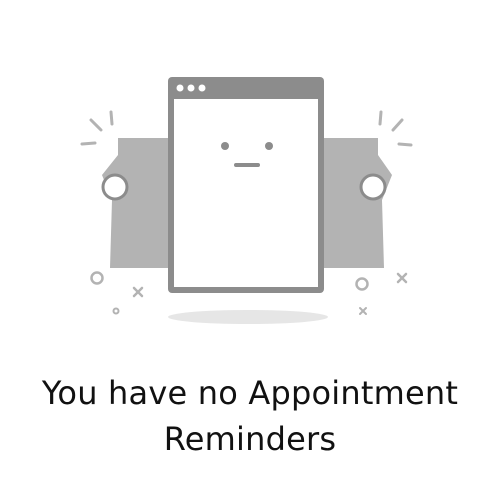 This screenshot has height=500, width=500. What do you see at coordinates (247, 165) in the screenshot?
I see `mouth-icon` at bounding box center [247, 165].